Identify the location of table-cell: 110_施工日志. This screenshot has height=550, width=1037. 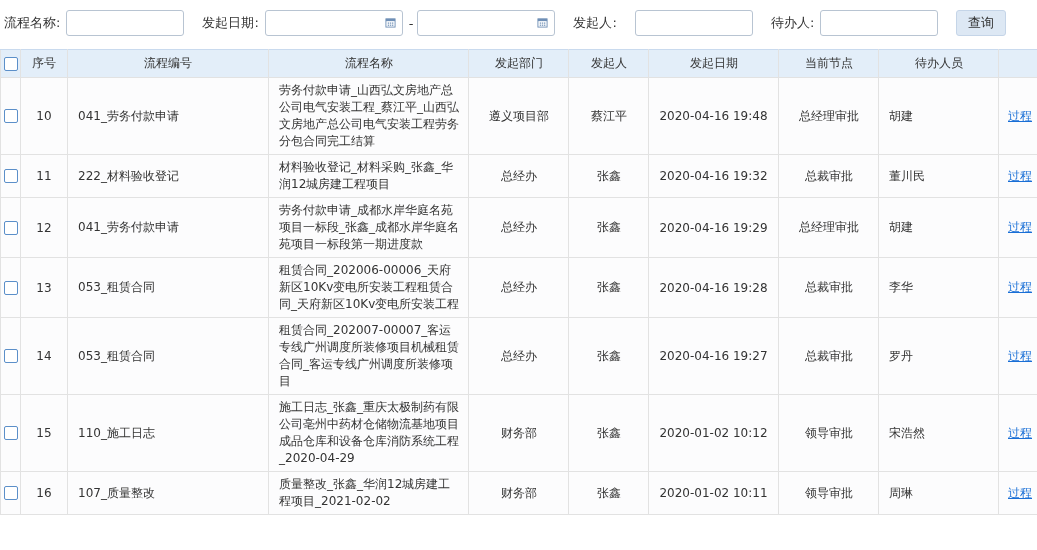
(168, 433).